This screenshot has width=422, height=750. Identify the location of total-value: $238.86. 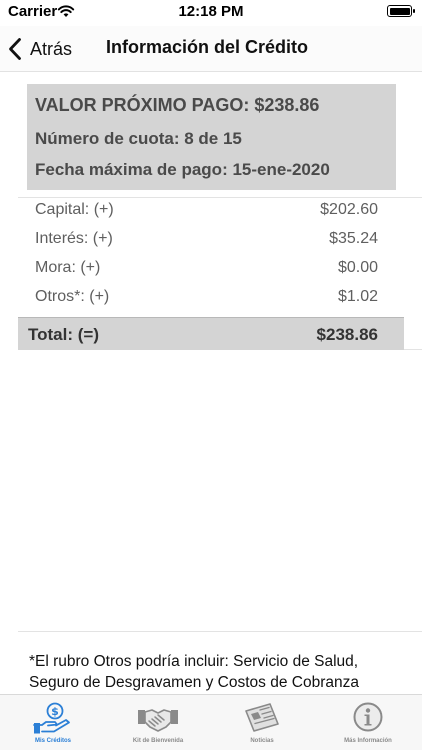
(347, 334).